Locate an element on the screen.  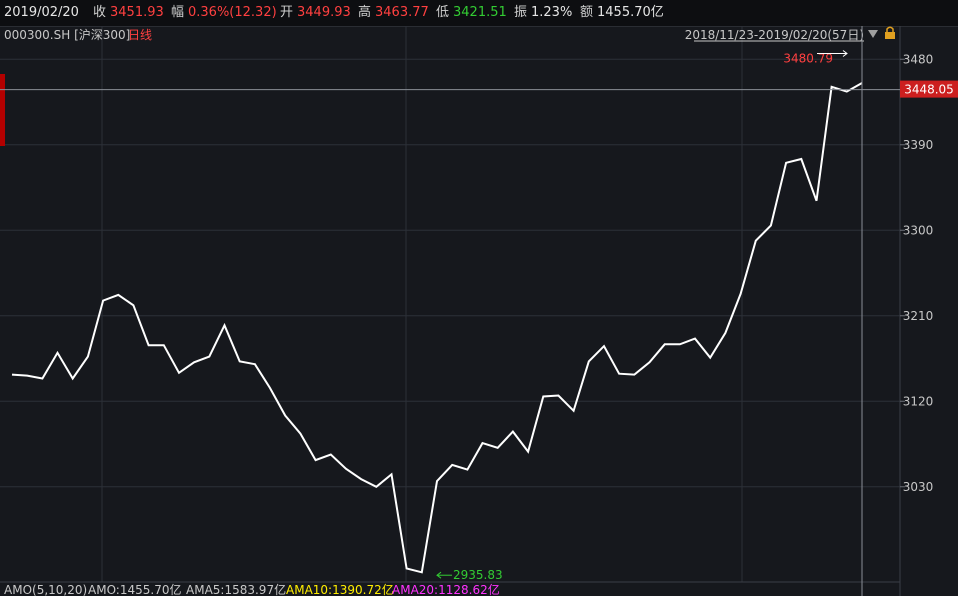
quote-date: 2019/02/20 is located at coordinates (41, 12).